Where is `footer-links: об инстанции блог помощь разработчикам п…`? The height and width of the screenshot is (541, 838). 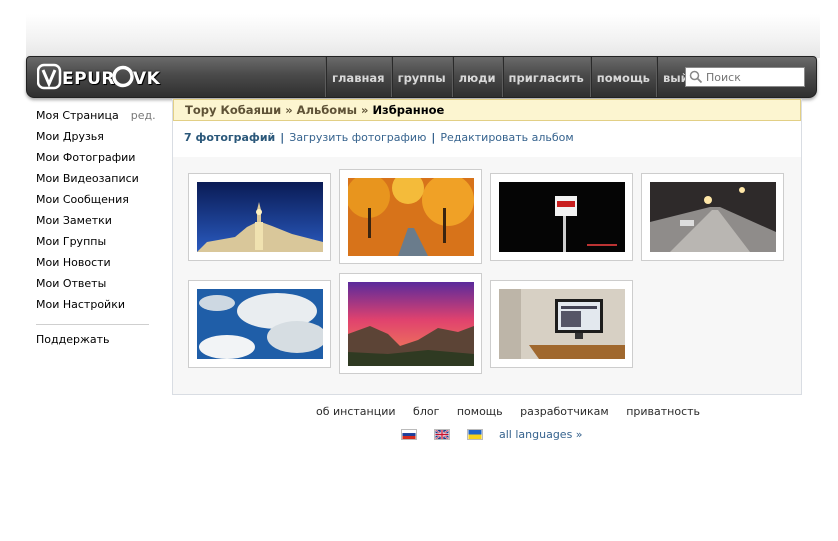 footer-links: об инстанции блог помощь разработчикам п… is located at coordinates (515, 411).